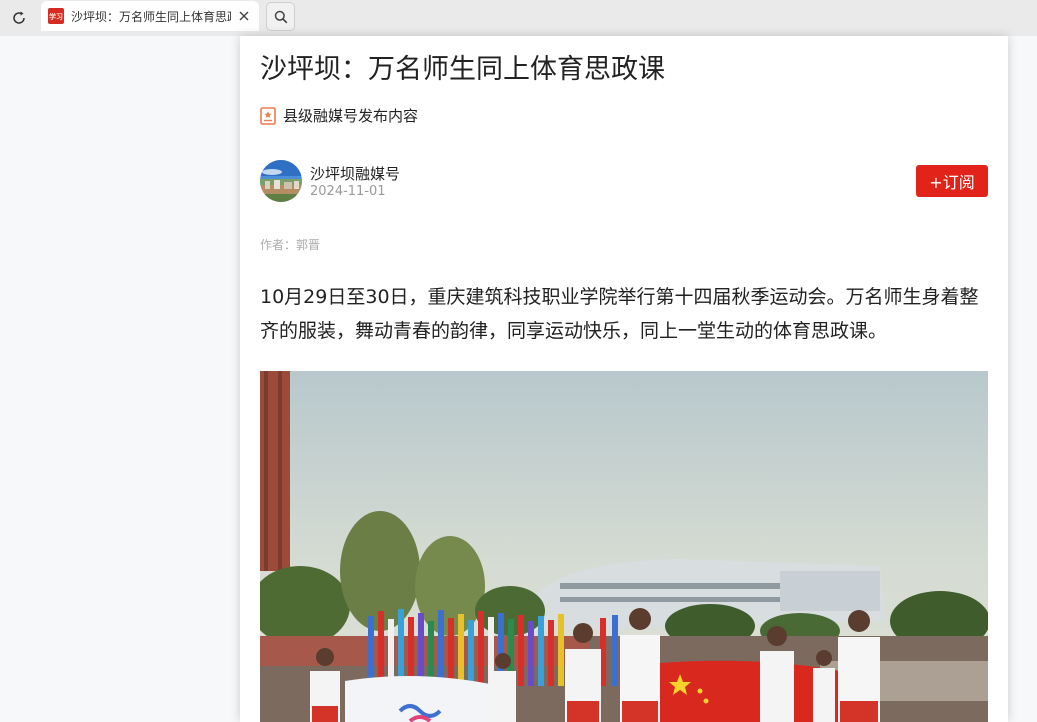 This screenshot has height=722, width=1037. I want to click on avatar, so click(281, 181).